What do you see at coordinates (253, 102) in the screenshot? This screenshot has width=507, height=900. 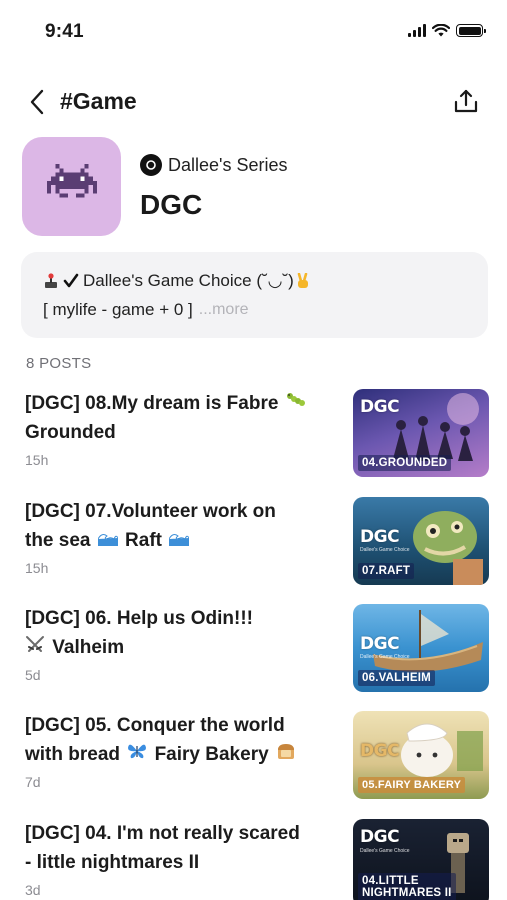 I see `top-nav: #Game` at bounding box center [253, 102].